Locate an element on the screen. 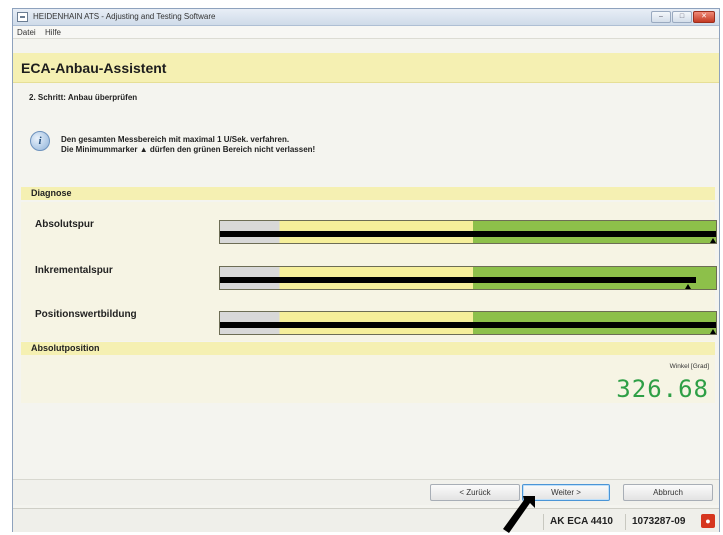 This screenshot has height=535, width=723. menu-hilfe: Hilfe is located at coordinates (53, 32).